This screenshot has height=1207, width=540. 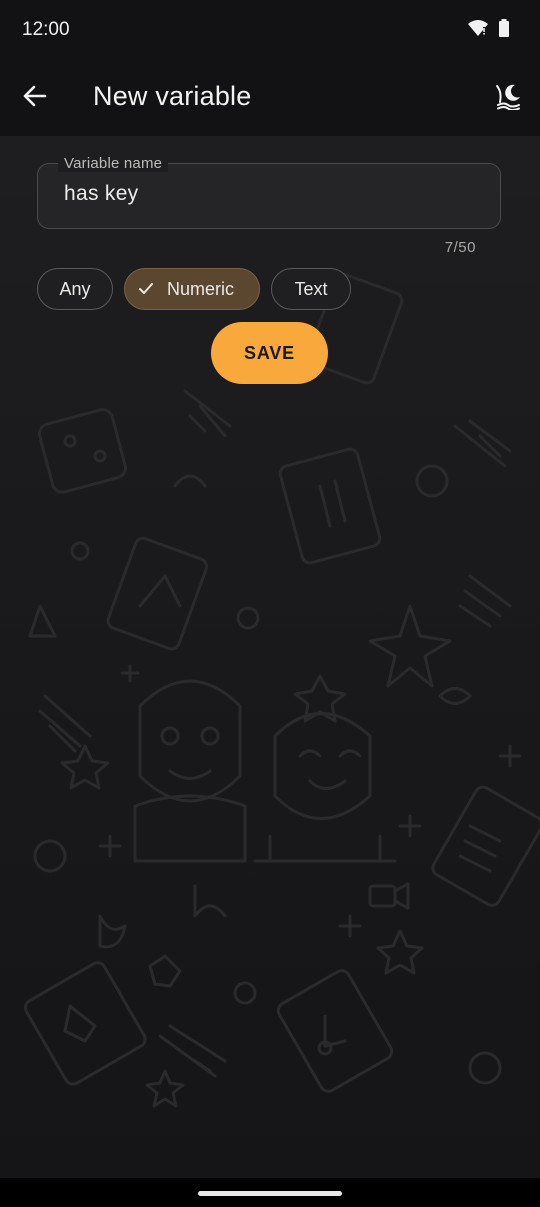 I want to click on variable-name-field: Variable name, so click(x=269, y=192).